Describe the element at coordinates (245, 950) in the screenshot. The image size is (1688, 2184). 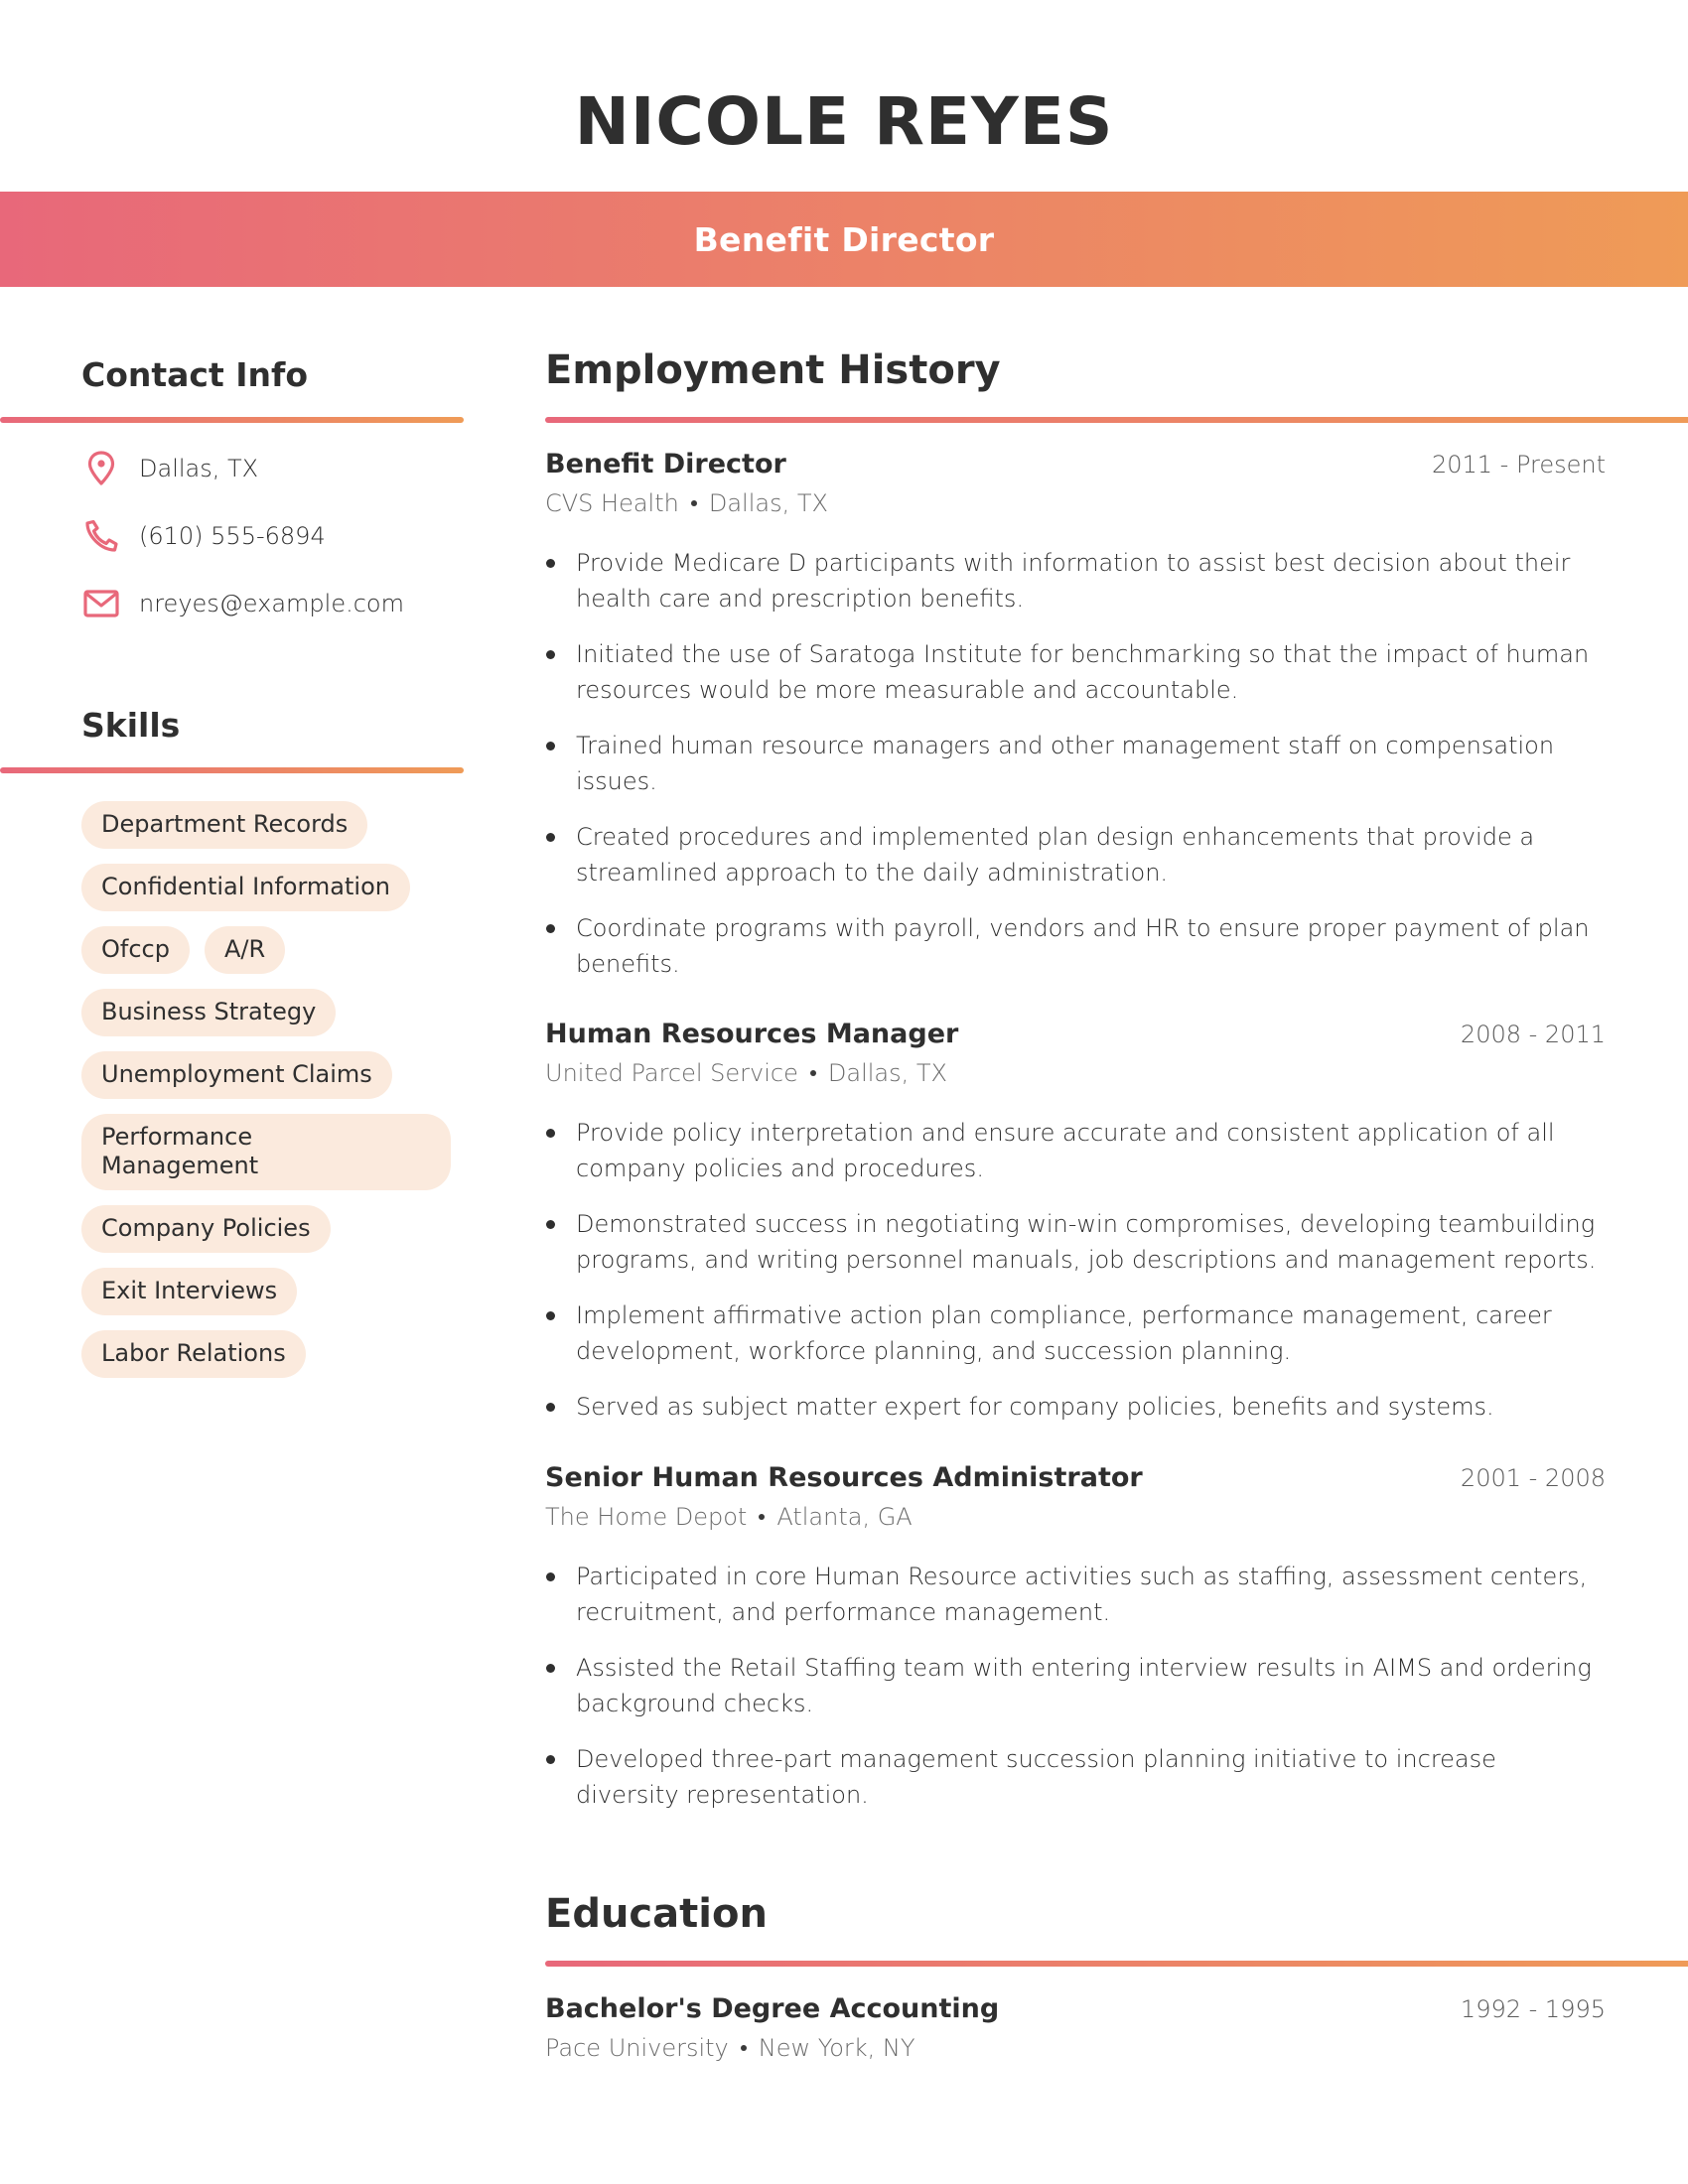
I see `skill-tag: A/R` at that location.